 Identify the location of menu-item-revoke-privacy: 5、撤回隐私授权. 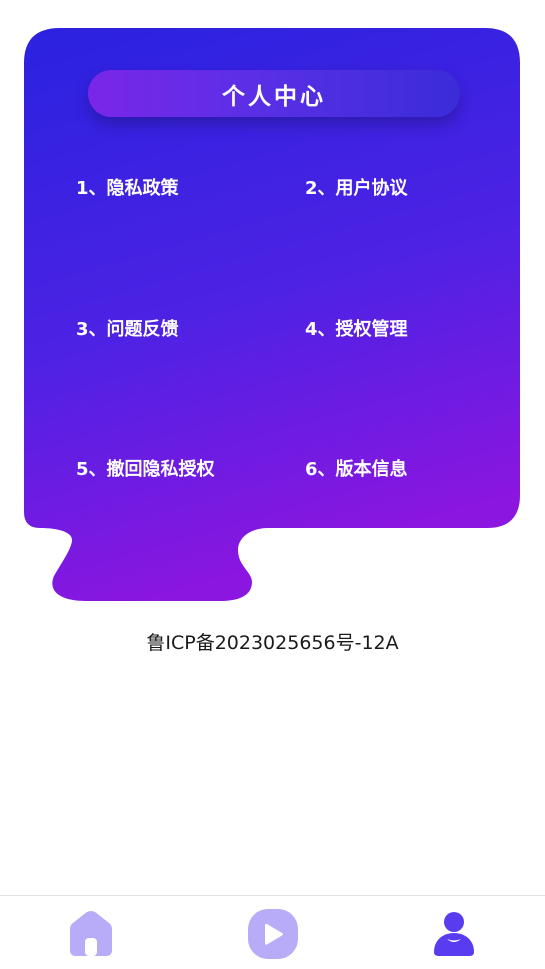
(145, 468).